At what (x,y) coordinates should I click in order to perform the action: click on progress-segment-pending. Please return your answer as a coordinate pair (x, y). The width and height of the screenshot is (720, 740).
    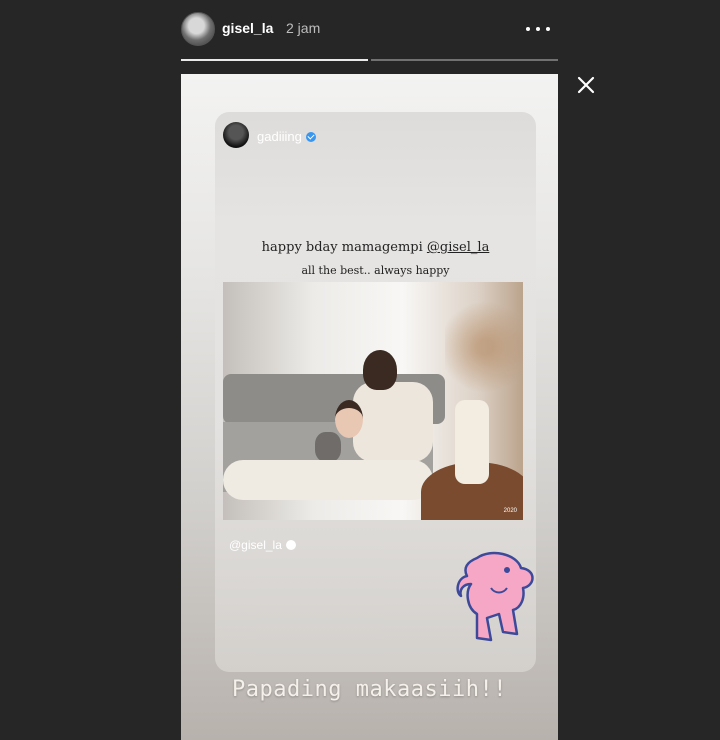
    Looking at the image, I should click on (464, 60).